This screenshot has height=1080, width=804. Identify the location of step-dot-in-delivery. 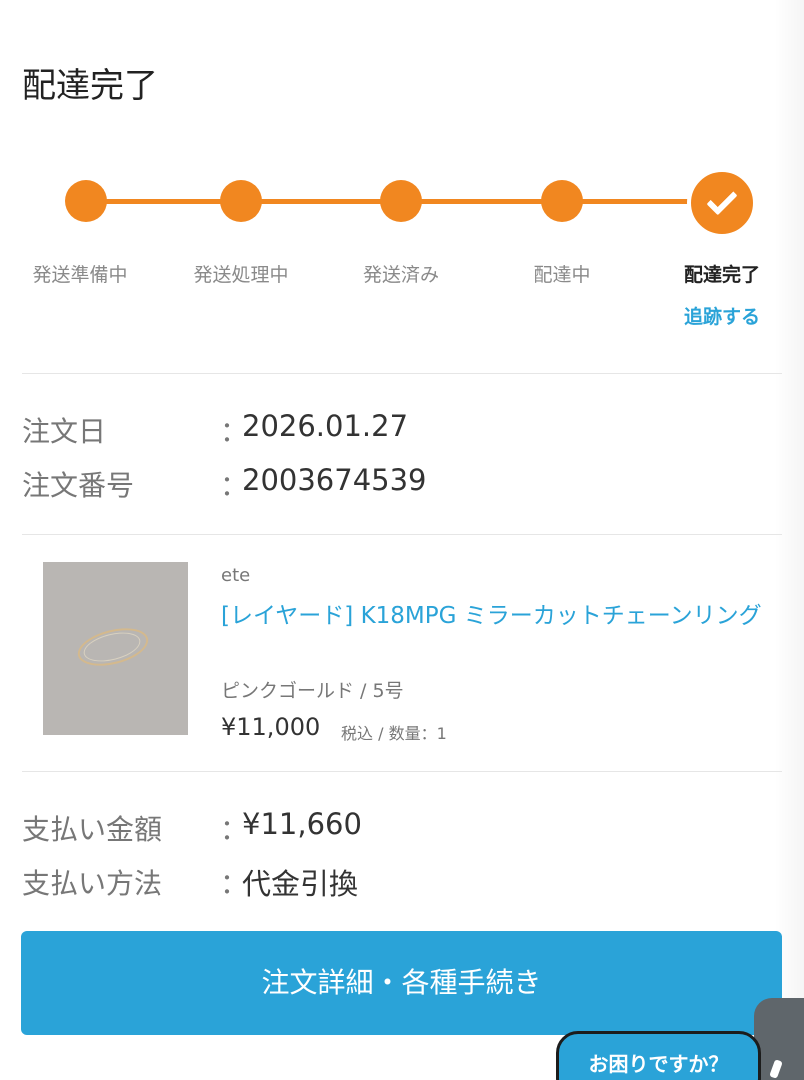
(562, 201).